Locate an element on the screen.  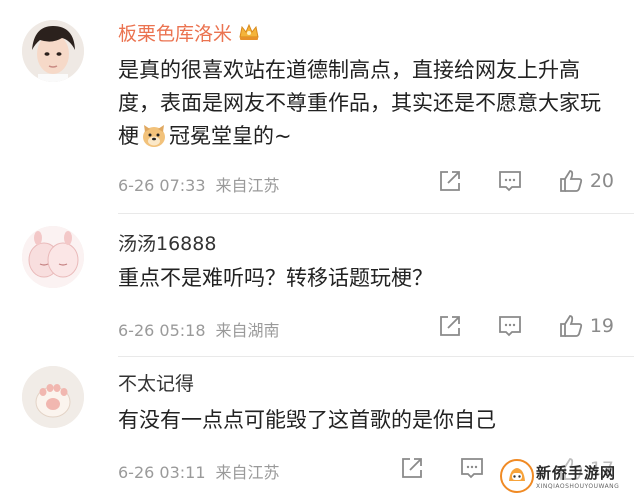
username: 不太记得 is located at coordinates (156, 384).